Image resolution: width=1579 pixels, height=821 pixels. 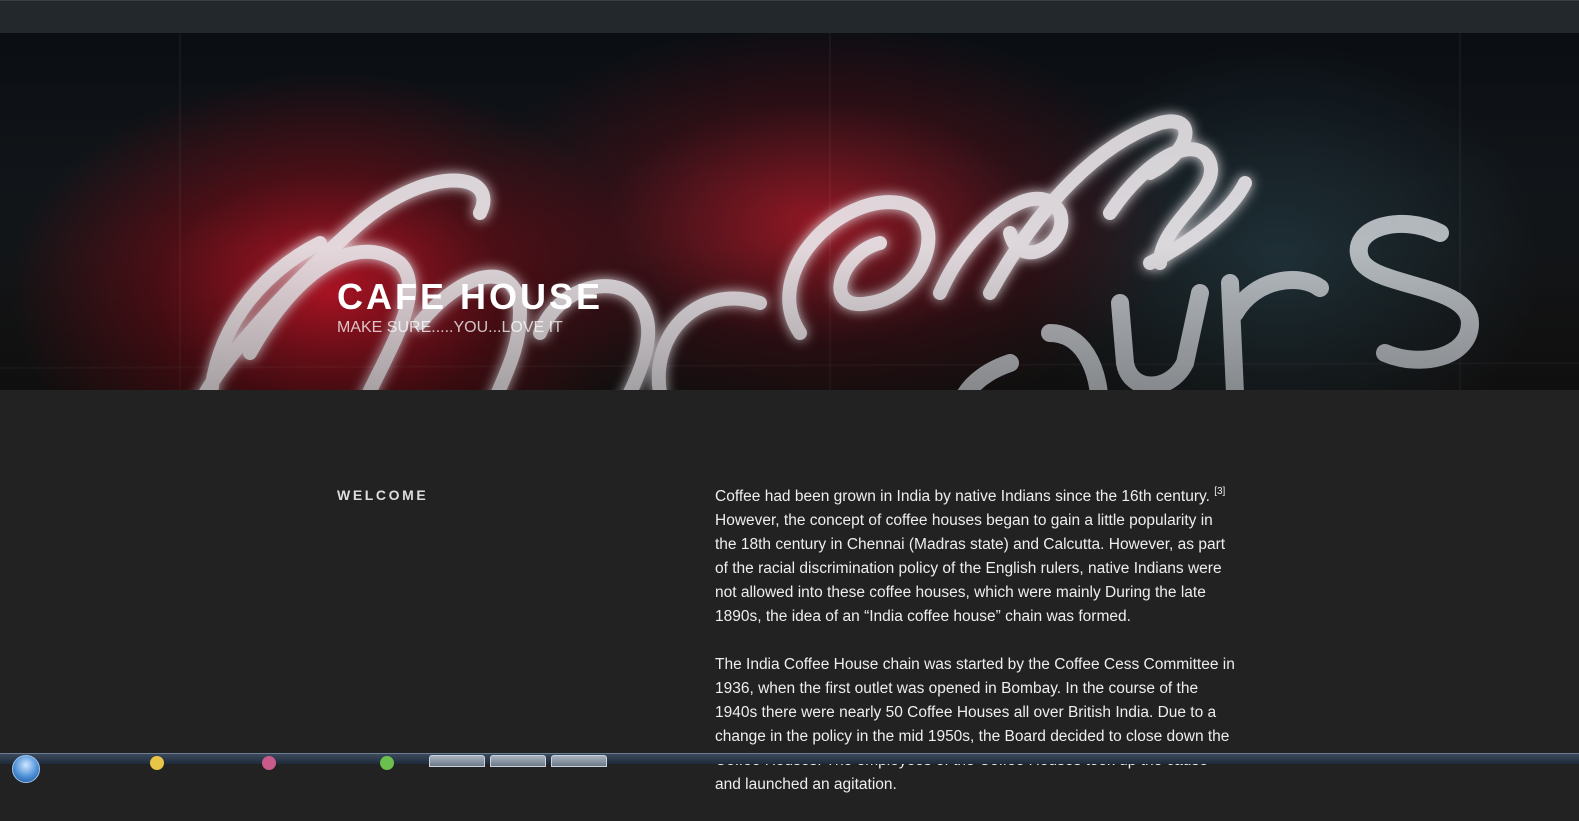 What do you see at coordinates (470, 297) in the screenshot?
I see `site-title-link: CAFE HOUSE` at bounding box center [470, 297].